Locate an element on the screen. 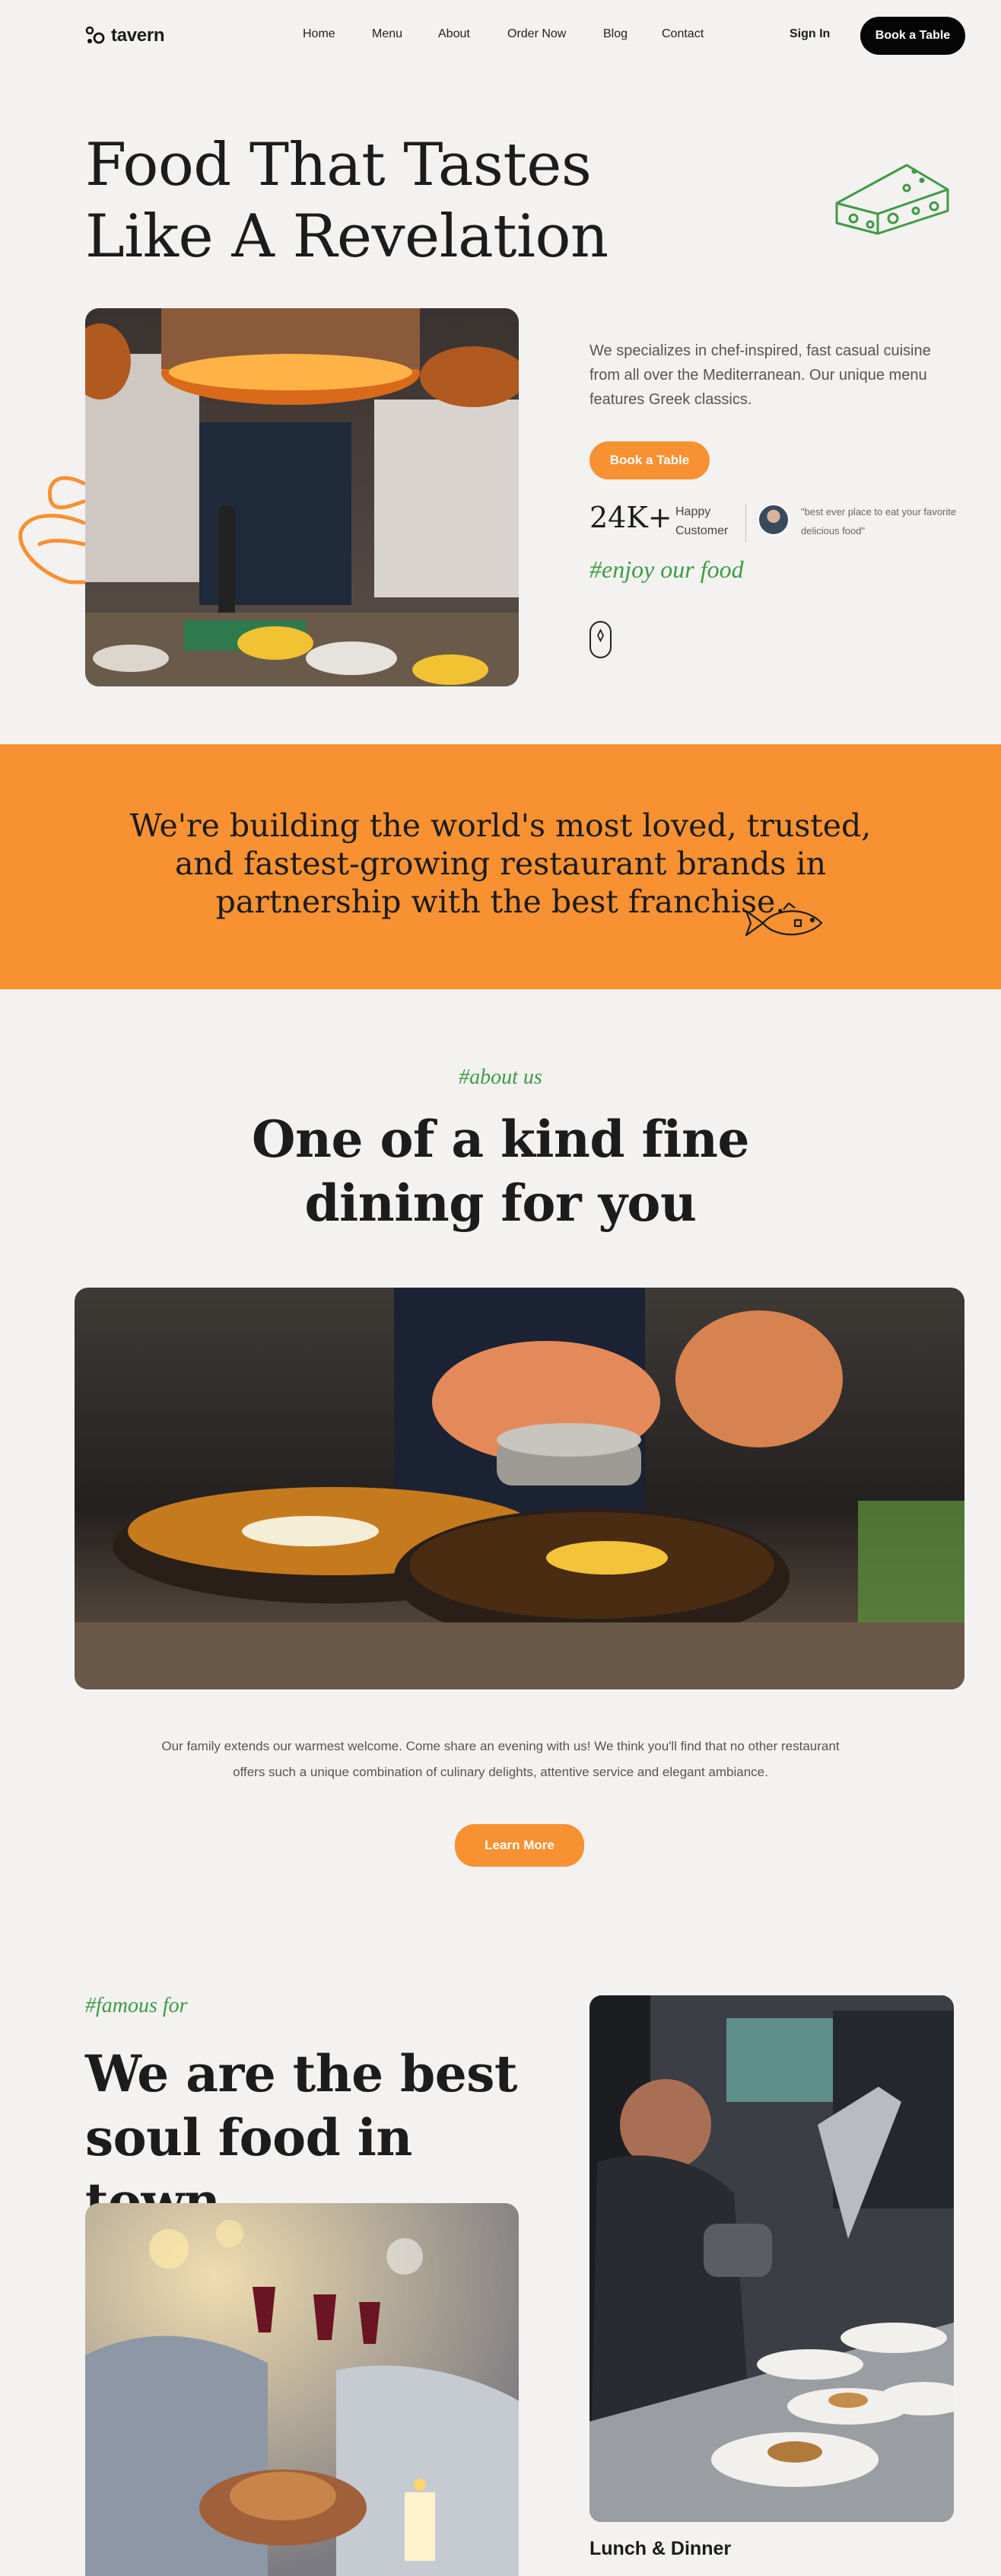  learn-more-button: Learn More is located at coordinates (519, 1846).